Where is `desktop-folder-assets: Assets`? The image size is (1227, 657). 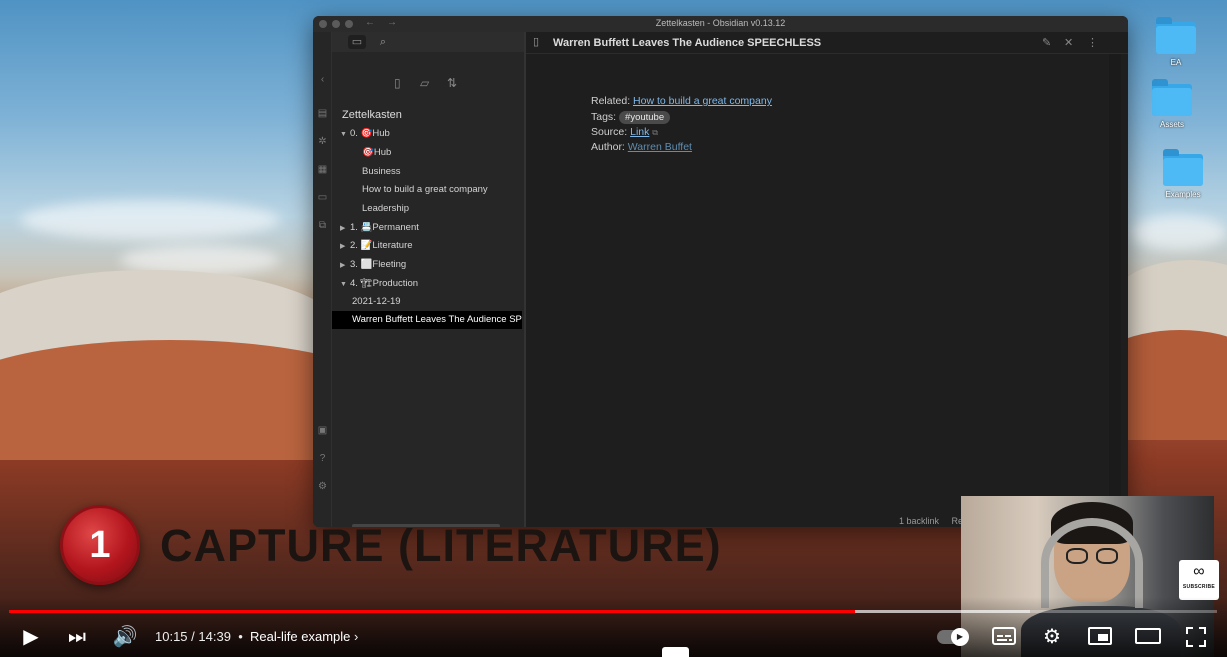 desktop-folder-assets: Assets is located at coordinates (1172, 104).